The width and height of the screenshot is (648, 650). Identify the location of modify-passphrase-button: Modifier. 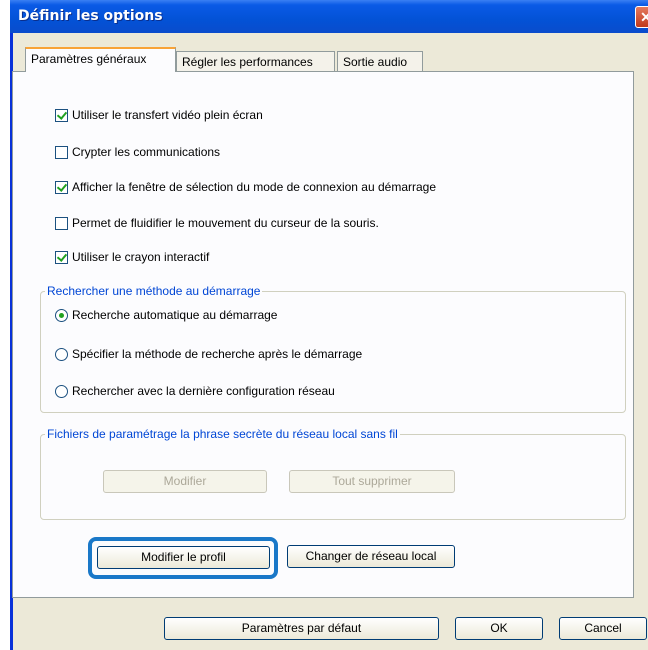
(185, 481).